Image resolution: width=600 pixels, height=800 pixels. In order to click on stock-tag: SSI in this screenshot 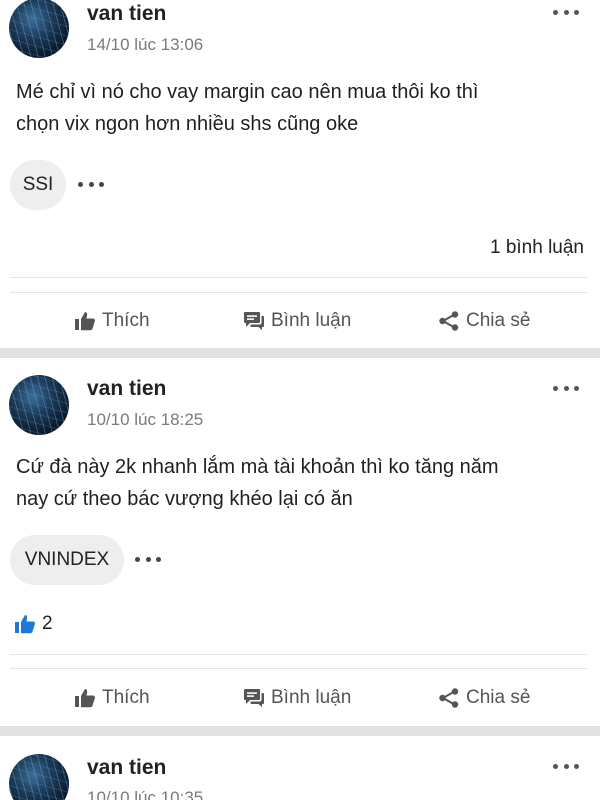, I will do `click(38, 185)`.